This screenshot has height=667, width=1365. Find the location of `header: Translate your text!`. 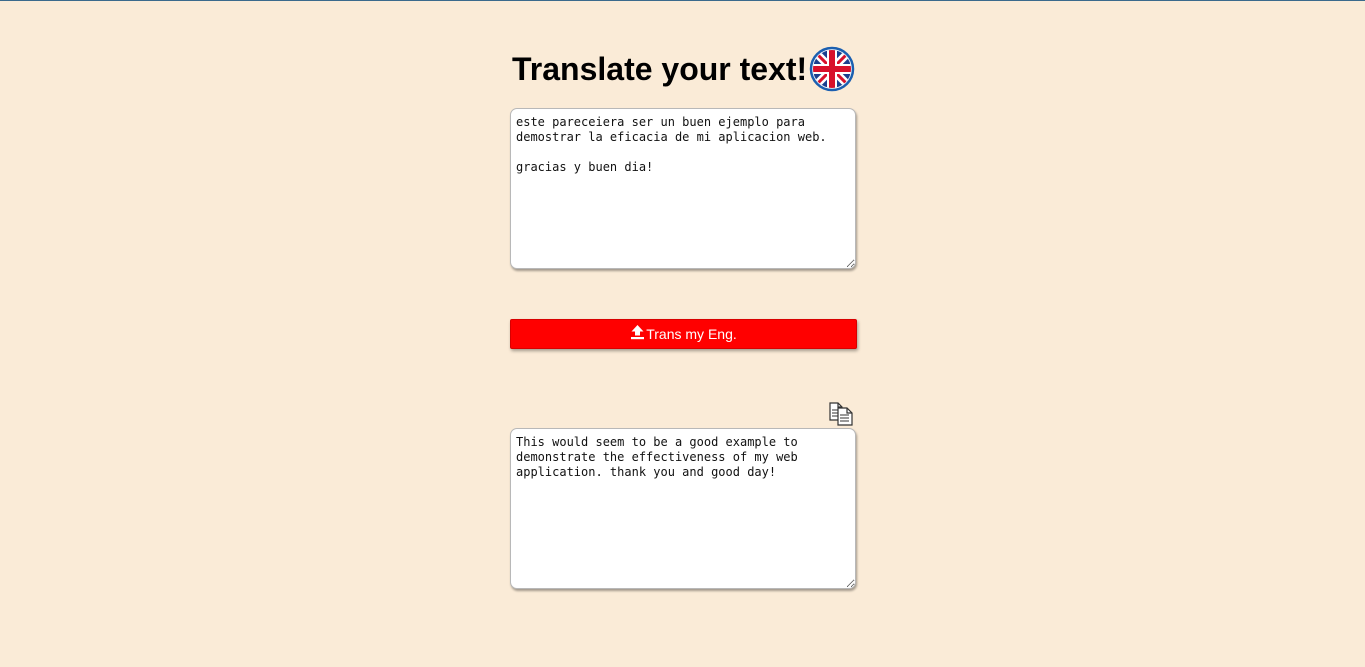

header: Translate your text! is located at coordinates (681, 69).